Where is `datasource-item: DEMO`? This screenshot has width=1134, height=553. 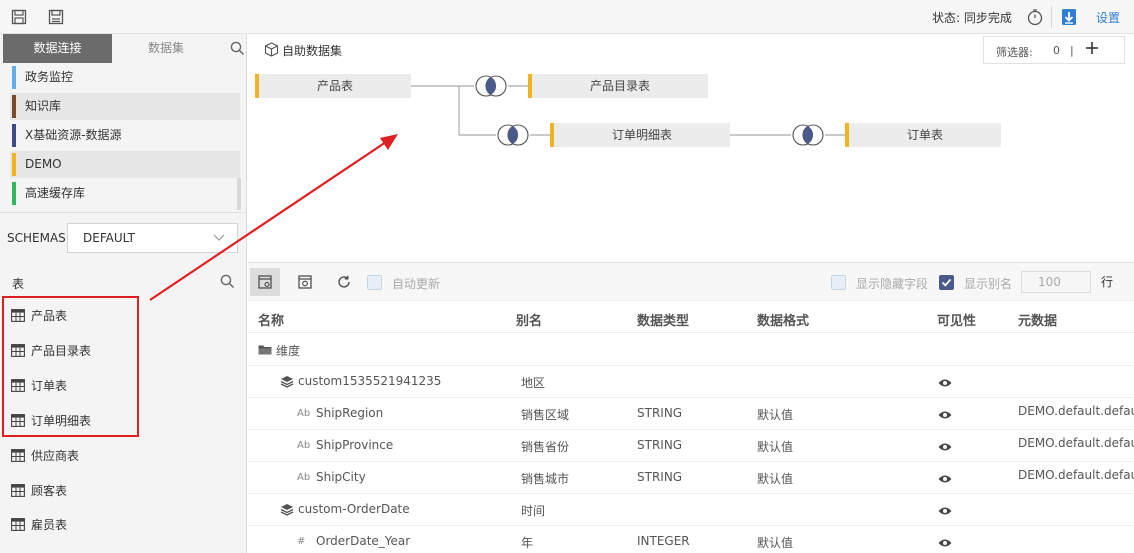
datasource-item: DEMO is located at coordinates (125, 164).